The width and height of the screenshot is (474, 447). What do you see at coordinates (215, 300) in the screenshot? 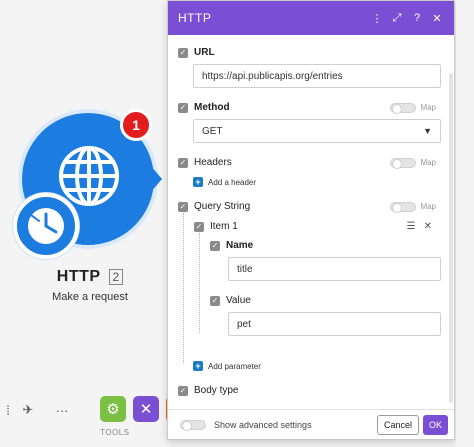
I see `value-checkbox: ✓` at bounding box center [215, 300].